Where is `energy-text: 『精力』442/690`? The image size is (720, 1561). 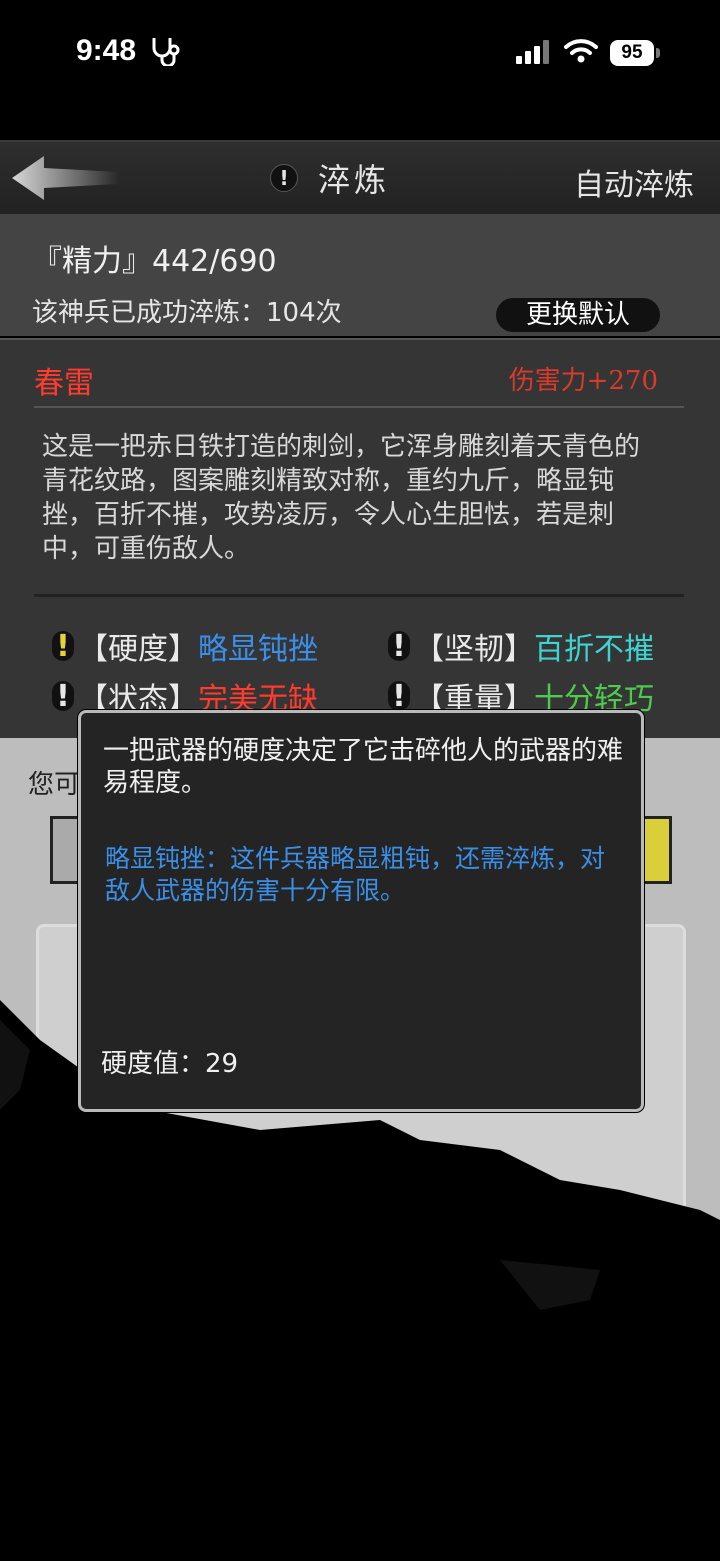 energy-text: 『精力』442/690 is located at coordinates (154, 261).